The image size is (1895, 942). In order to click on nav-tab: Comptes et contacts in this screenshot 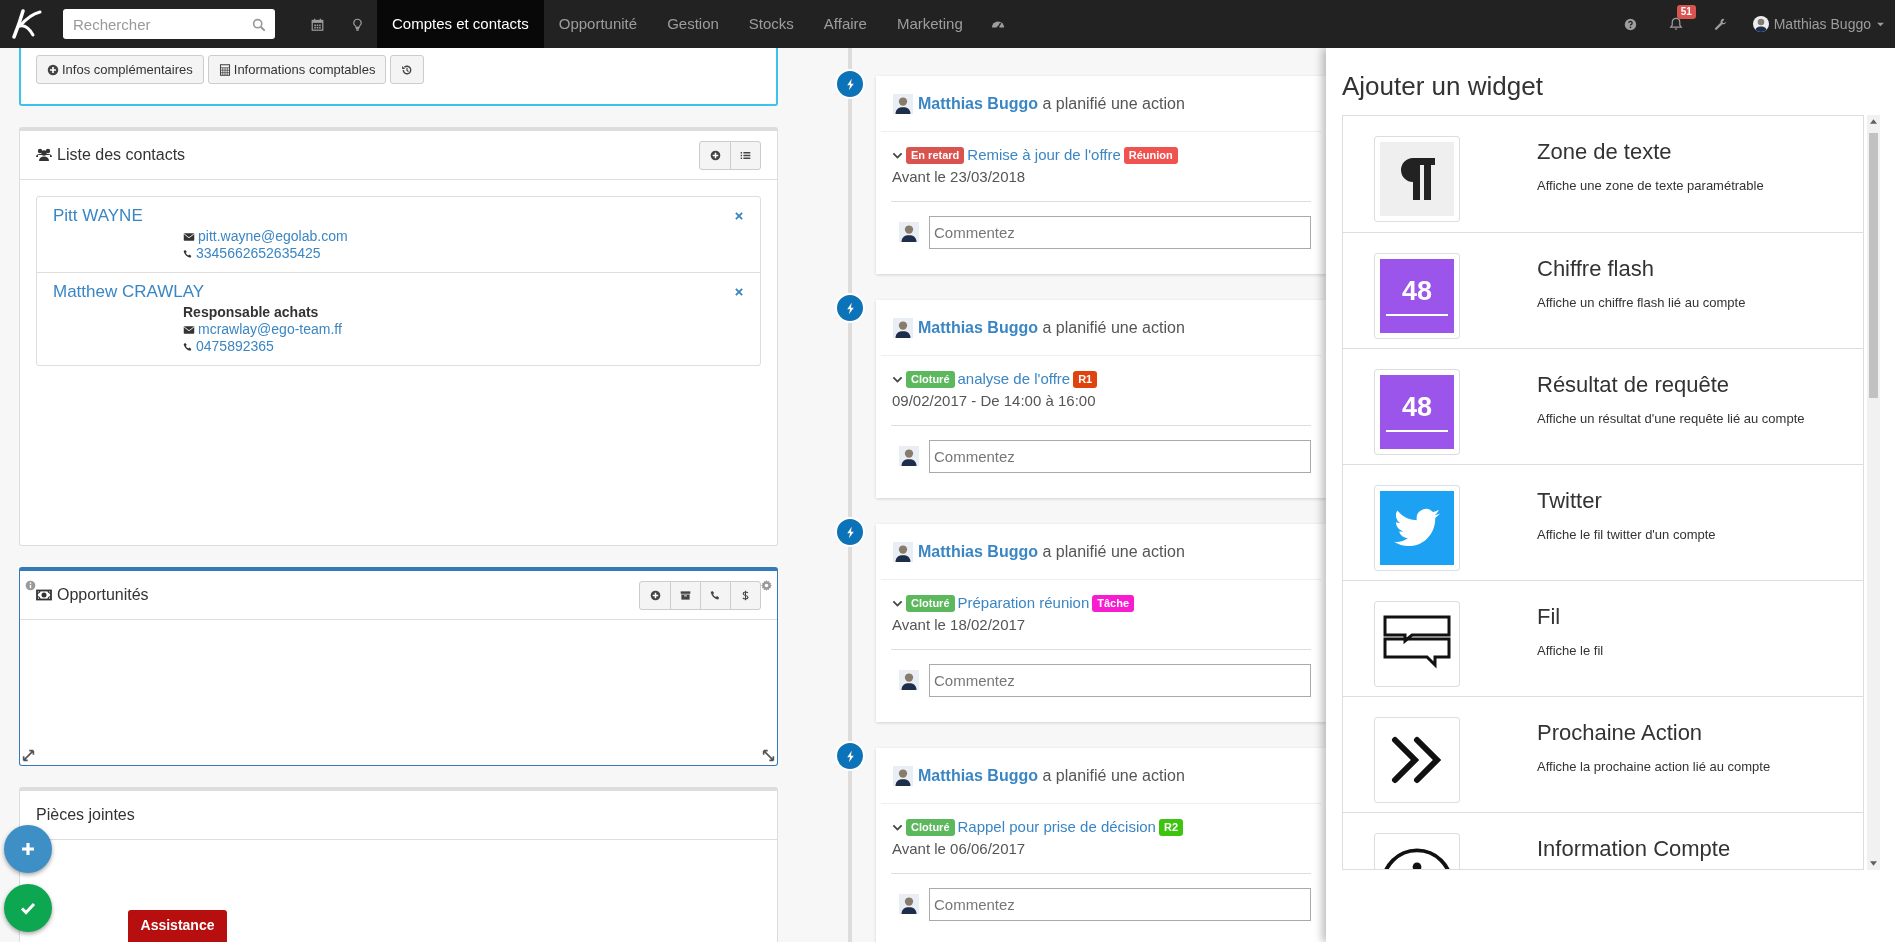, I will do `click(460, 24)`.